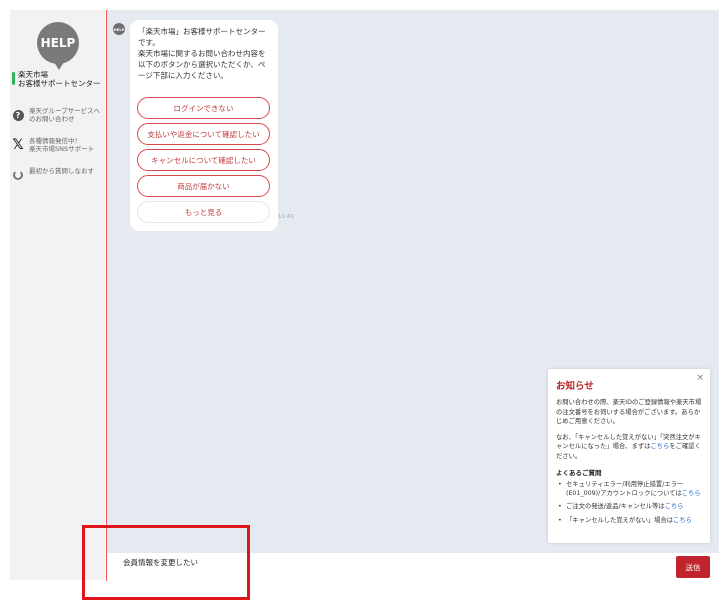  Describe the element at coordinates (615, 506) in the screenshot. I see `faq-text: ご注文の発送/返品/キャンセル等は` at that location.